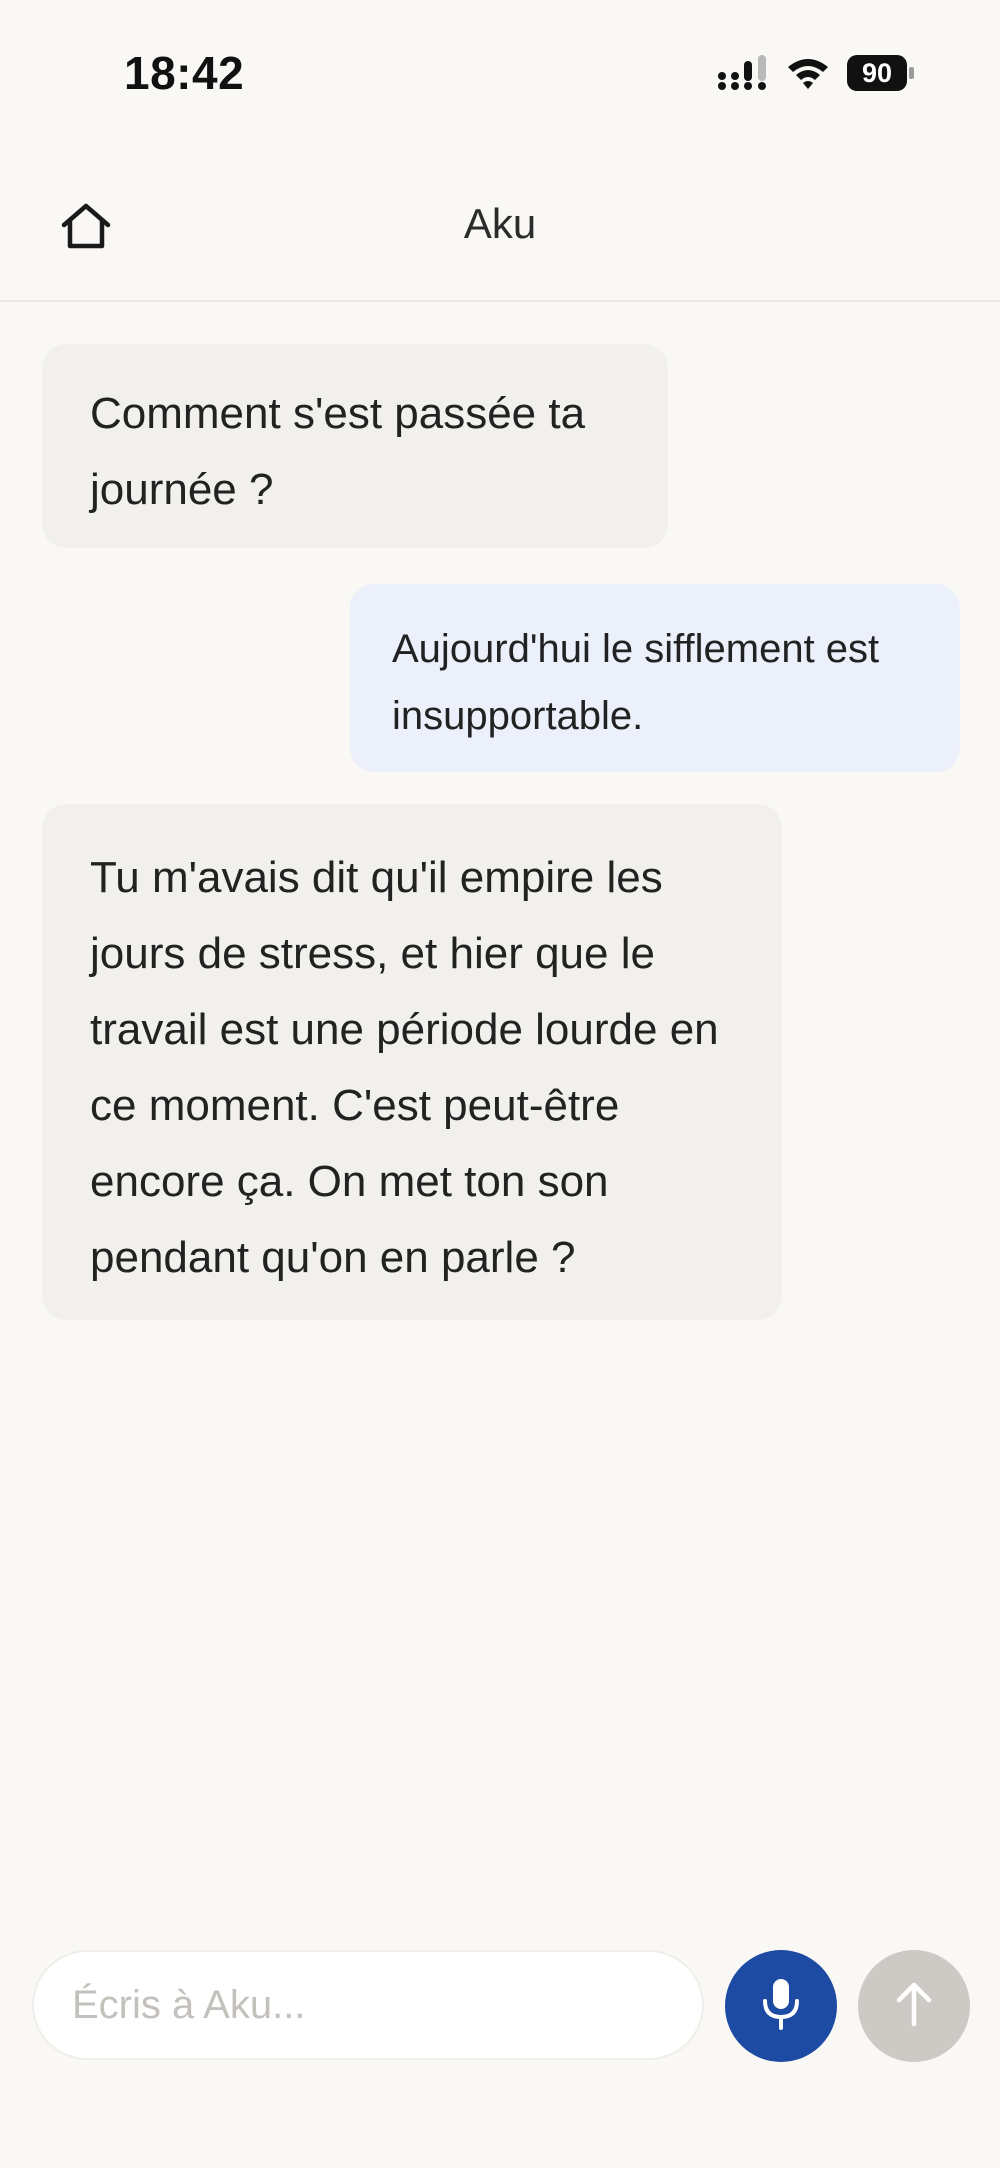 This screenshot has width=1000, height=2168. I want to click on wifi-icon, so click(808, 73).